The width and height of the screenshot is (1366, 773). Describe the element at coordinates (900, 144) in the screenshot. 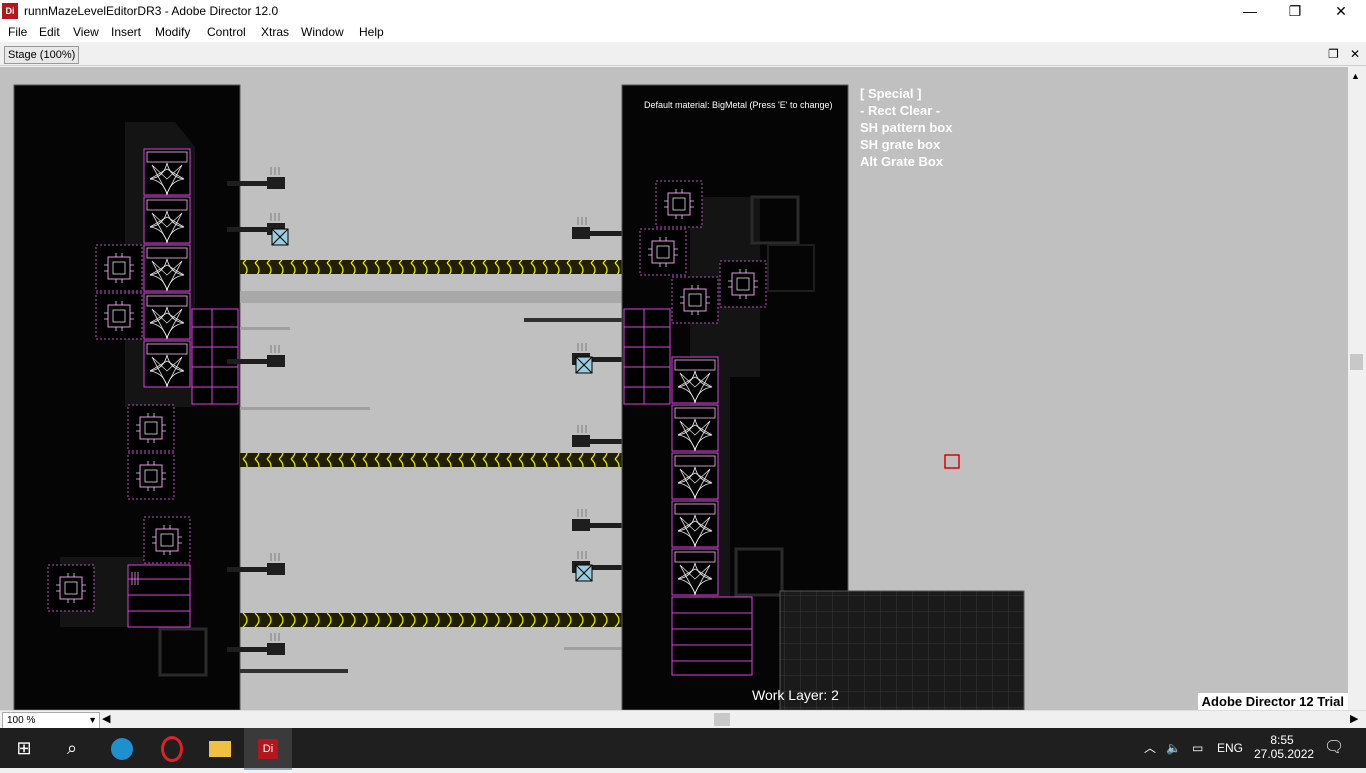

I see `special-sh-grate-box: SH grate box` at that location.